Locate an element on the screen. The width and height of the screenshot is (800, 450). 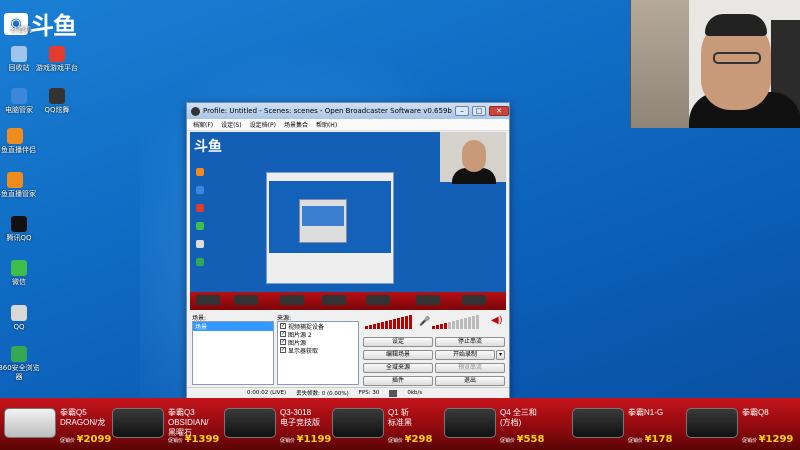
desktop-icon: 斗鱼直播伴侣 is located at coordinates (19, 141).